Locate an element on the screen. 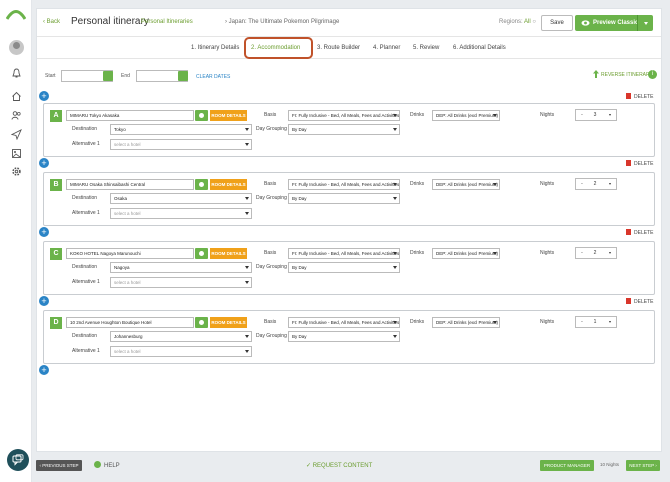 This screenshot has height=482, width=670. home-icon is located at coordinates (16, 96).